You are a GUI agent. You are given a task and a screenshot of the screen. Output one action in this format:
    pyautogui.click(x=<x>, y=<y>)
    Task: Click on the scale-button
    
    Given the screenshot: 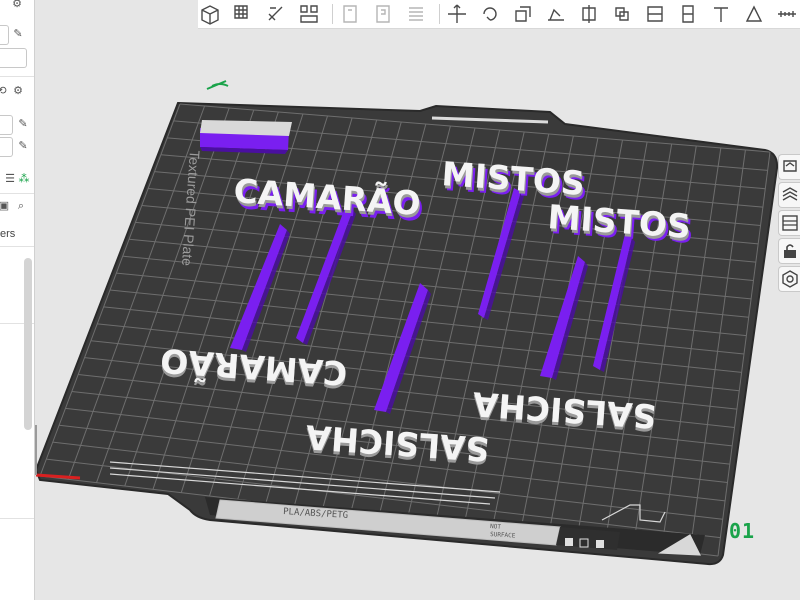 What is the action you would take?
    pyautogui.click(x=523, y=14)
    